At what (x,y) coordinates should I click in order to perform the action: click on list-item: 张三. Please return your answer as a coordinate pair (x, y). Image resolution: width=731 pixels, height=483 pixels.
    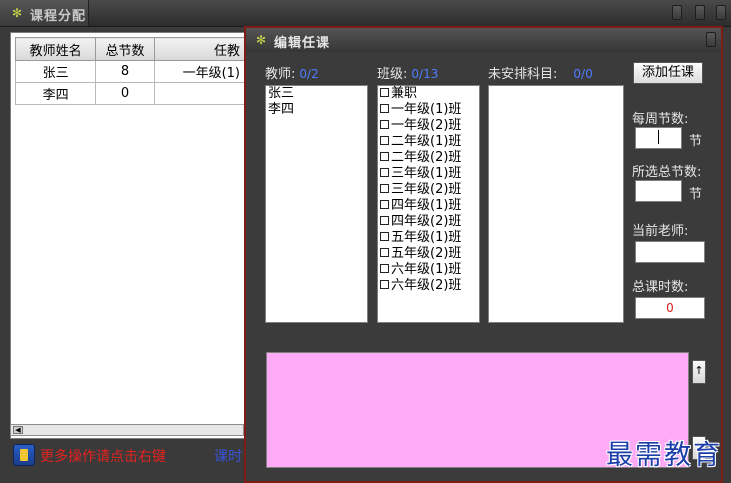
    Looking at the image, I should click on (316, 94).